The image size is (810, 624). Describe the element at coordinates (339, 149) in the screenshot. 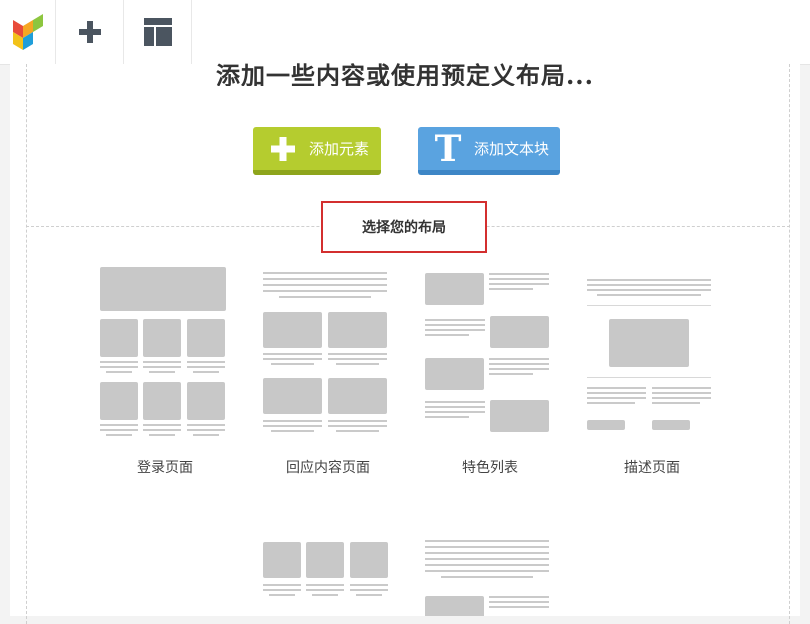

I see `add-element-label: 添加元素` at that location.